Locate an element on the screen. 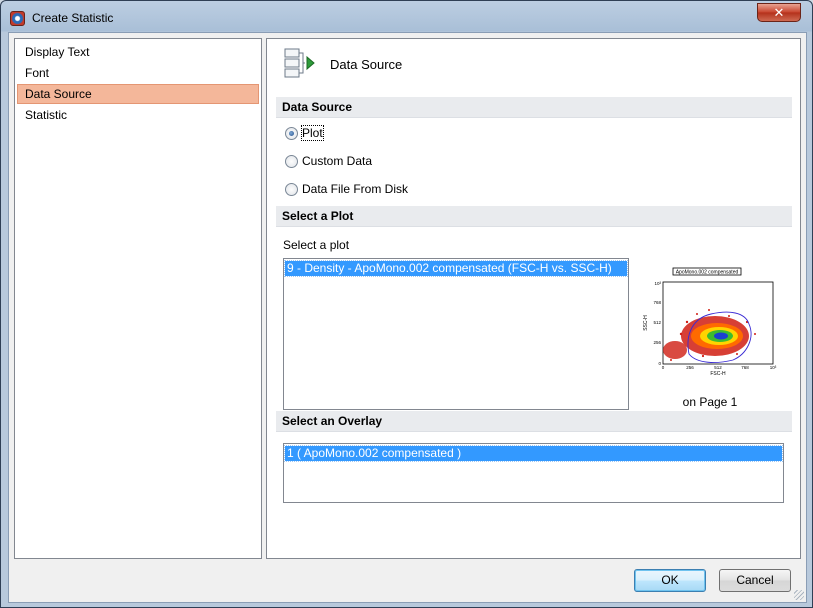 This screenshot has width=813, height=608. preview-caption: on Page 1 is located at coordinates (710, 402).